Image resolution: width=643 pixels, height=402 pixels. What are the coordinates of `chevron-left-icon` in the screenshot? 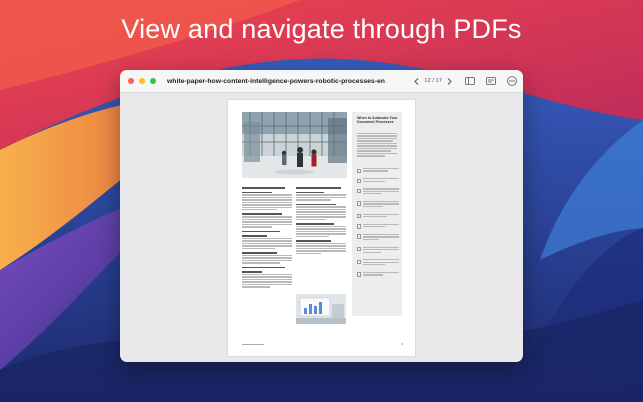 It's located at (416, 81).